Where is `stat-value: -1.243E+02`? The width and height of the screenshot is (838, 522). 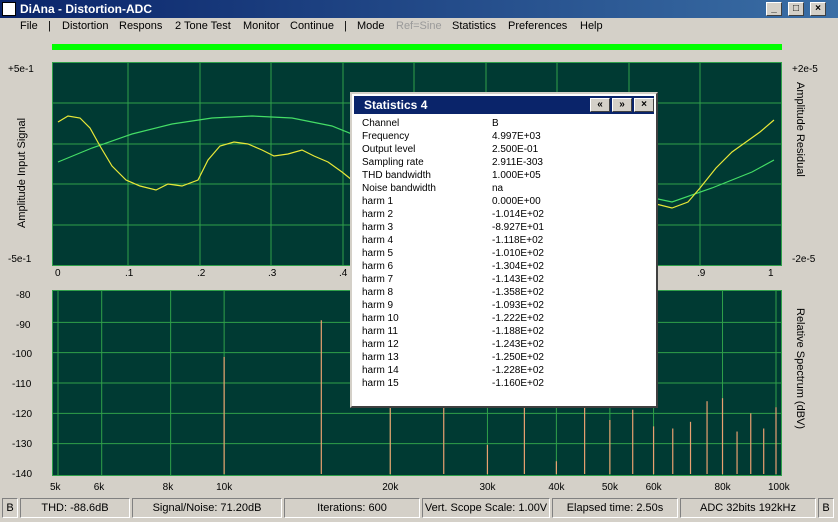 stat-value: -1.243E+02 is located at coordinates (518, 344).